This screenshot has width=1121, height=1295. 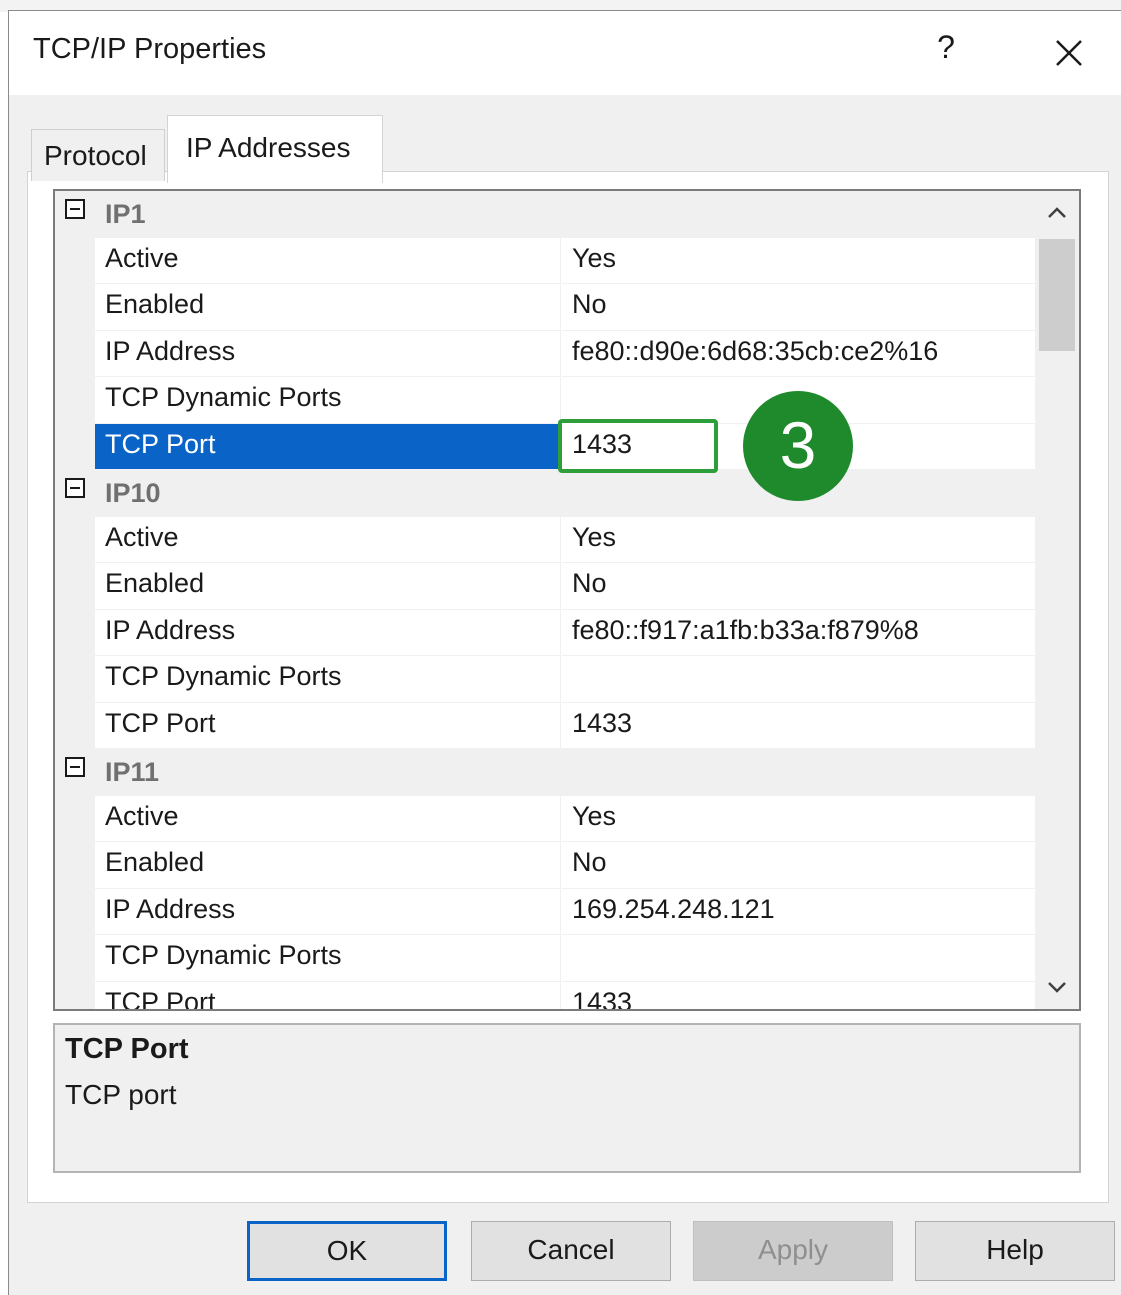 I want to click on title-bar: TCP/IP Properties ?, so click(x=565, y=53).